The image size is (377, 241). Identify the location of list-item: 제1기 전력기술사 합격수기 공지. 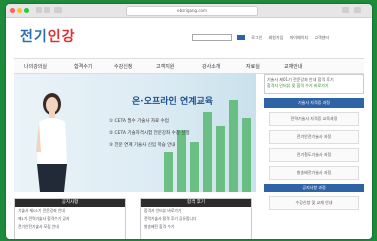
(70, 219).